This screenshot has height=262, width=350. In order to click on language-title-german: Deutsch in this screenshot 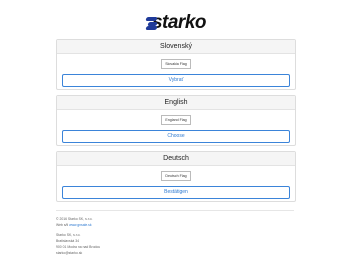, I will do `click(176, 159)`.